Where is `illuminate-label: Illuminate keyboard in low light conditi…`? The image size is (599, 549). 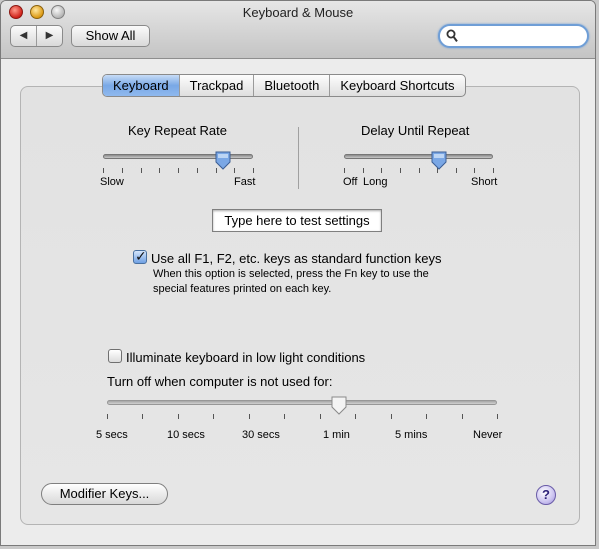
illuminate-label: Illuminate keyboard in low light conditi… is located at coordinates (245, 357).